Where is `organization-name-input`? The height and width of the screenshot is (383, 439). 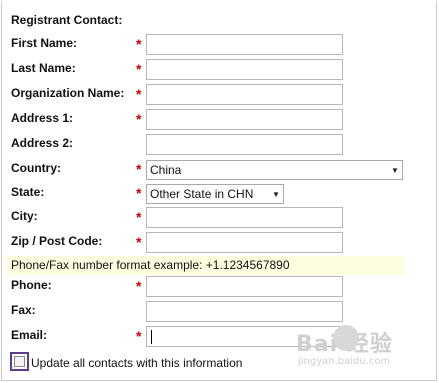 organization-name-input is located at coordinates (244, 94).